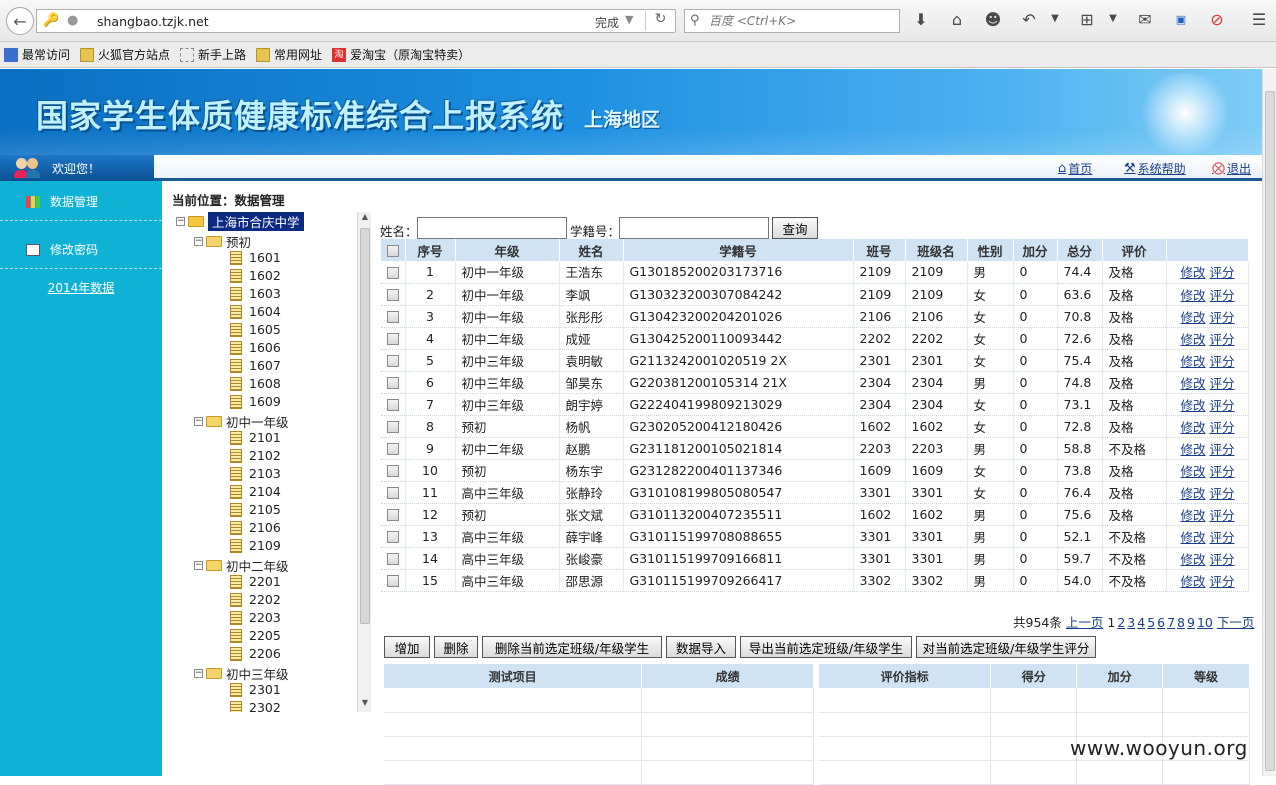  What do you see at coordinates (1181, 19) in the screenshot?
I see `translate-icon: ▣` at bounding box center [1181, 19].